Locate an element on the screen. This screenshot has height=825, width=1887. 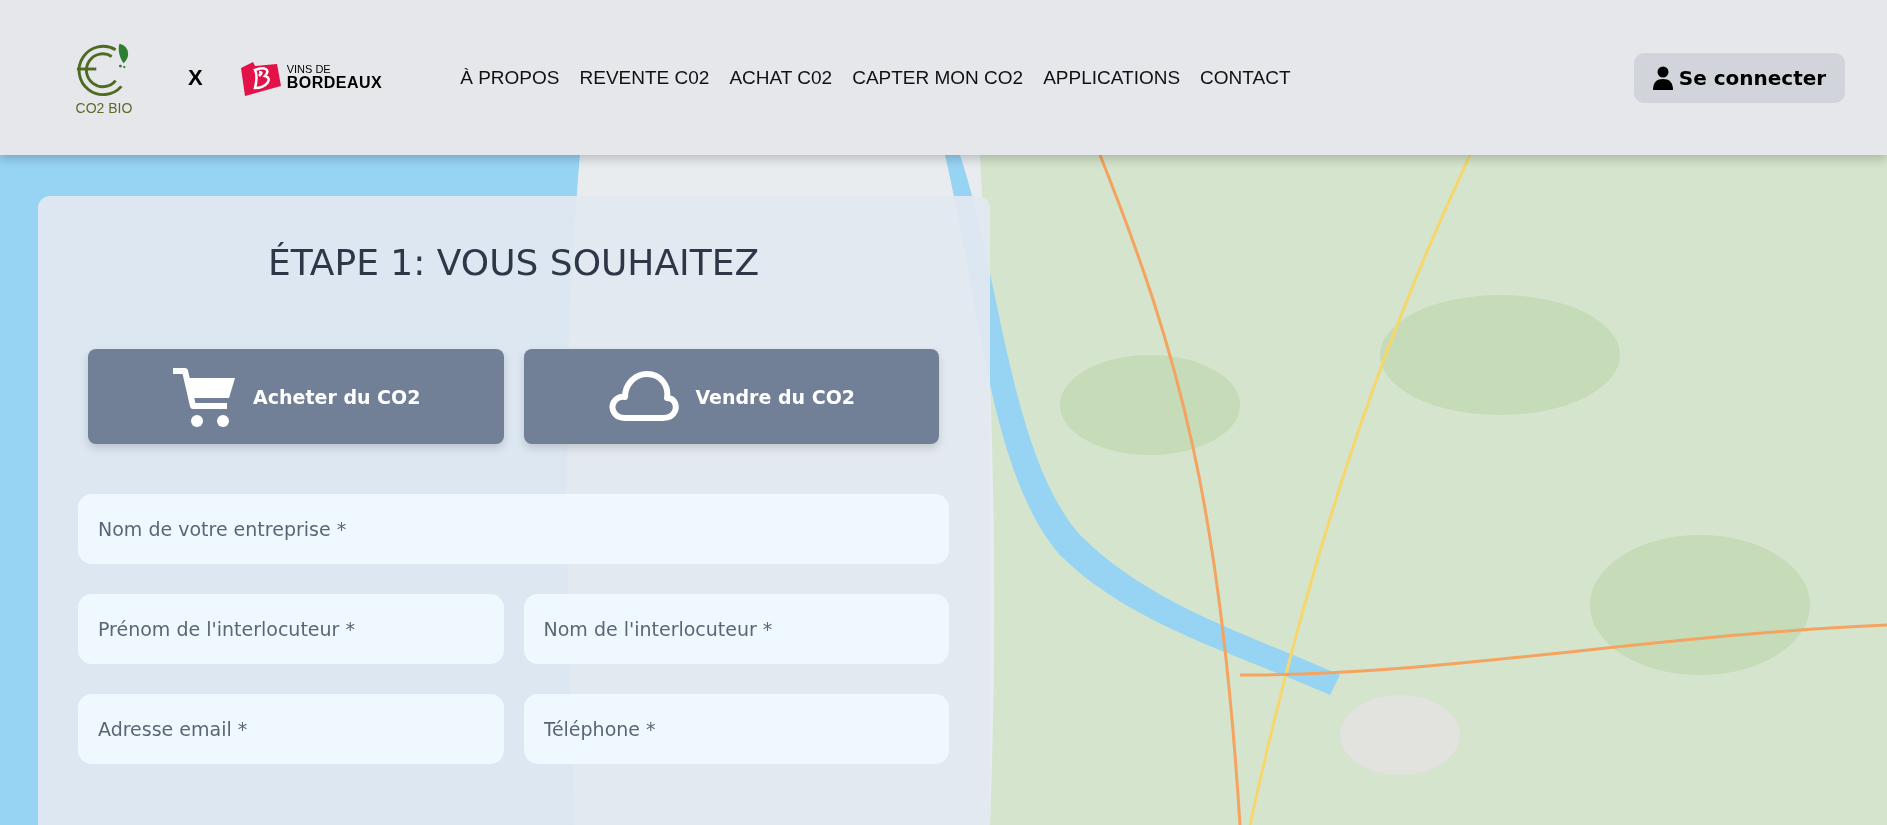
partner-logo-text: VINS DE is located at coordinates (309, 69).